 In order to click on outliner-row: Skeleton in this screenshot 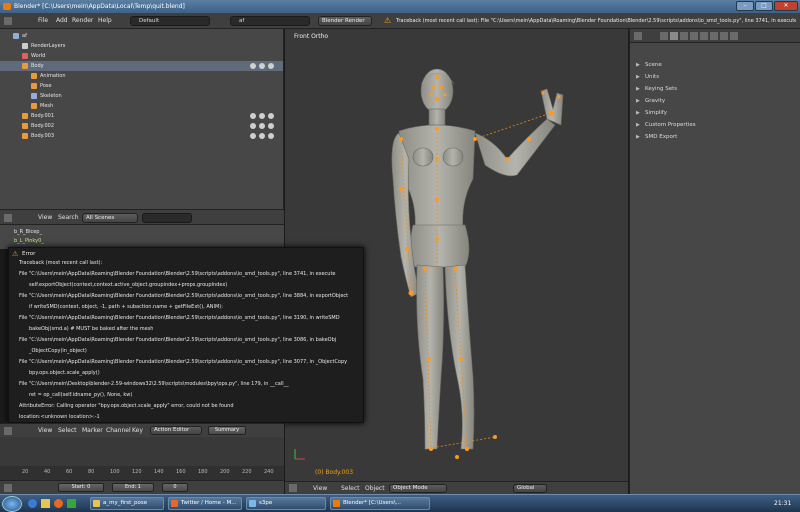, I will do `click(141, 96)`.